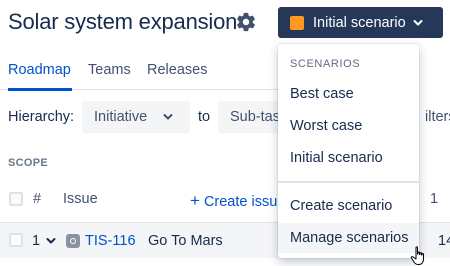  I want to click on active-tab-indicator, so click(40, 89).